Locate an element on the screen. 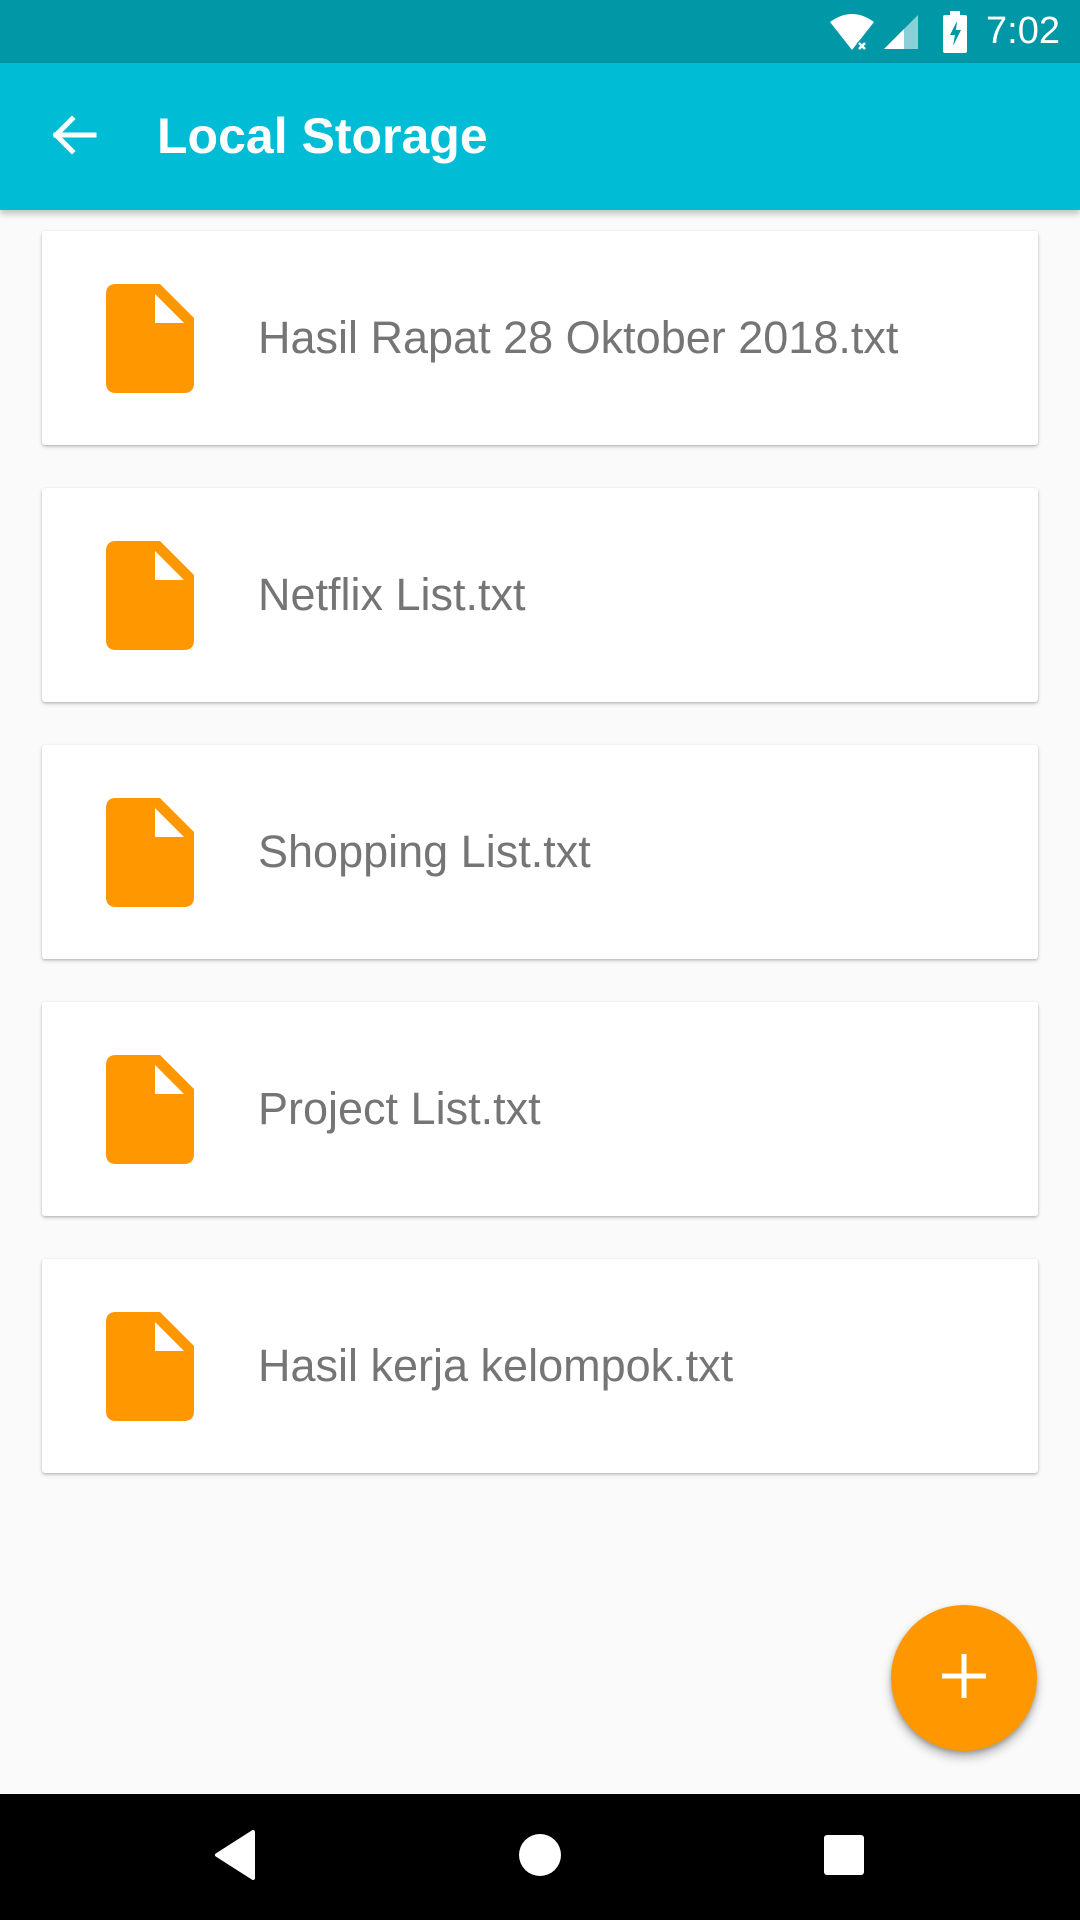 The image size is (1080, 1920). home-circle-icon is located at coordinates (540, 1857).